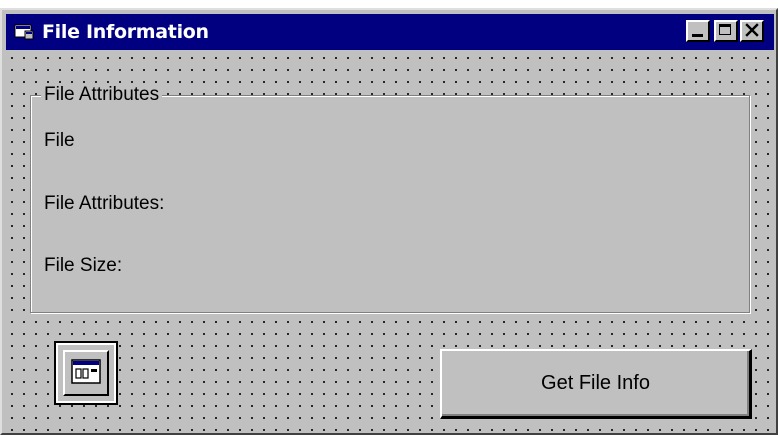 The height and width of the screenshot is (435, 778). I want to click on window-title: File Information, so click(125, 32).